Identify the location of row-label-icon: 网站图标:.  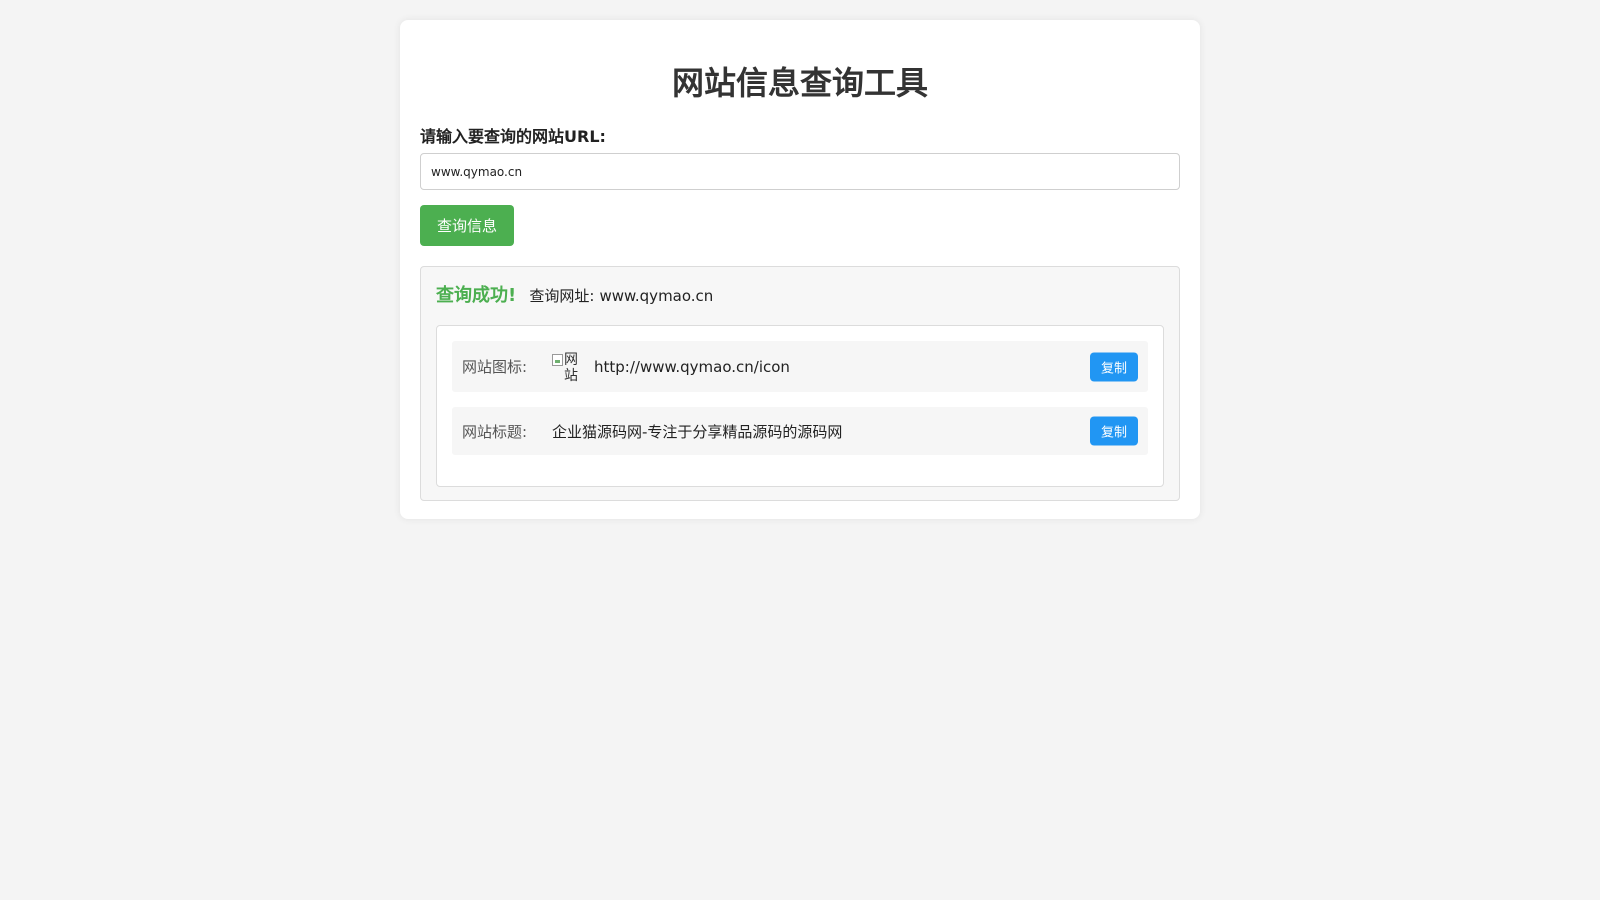
(495, 367).